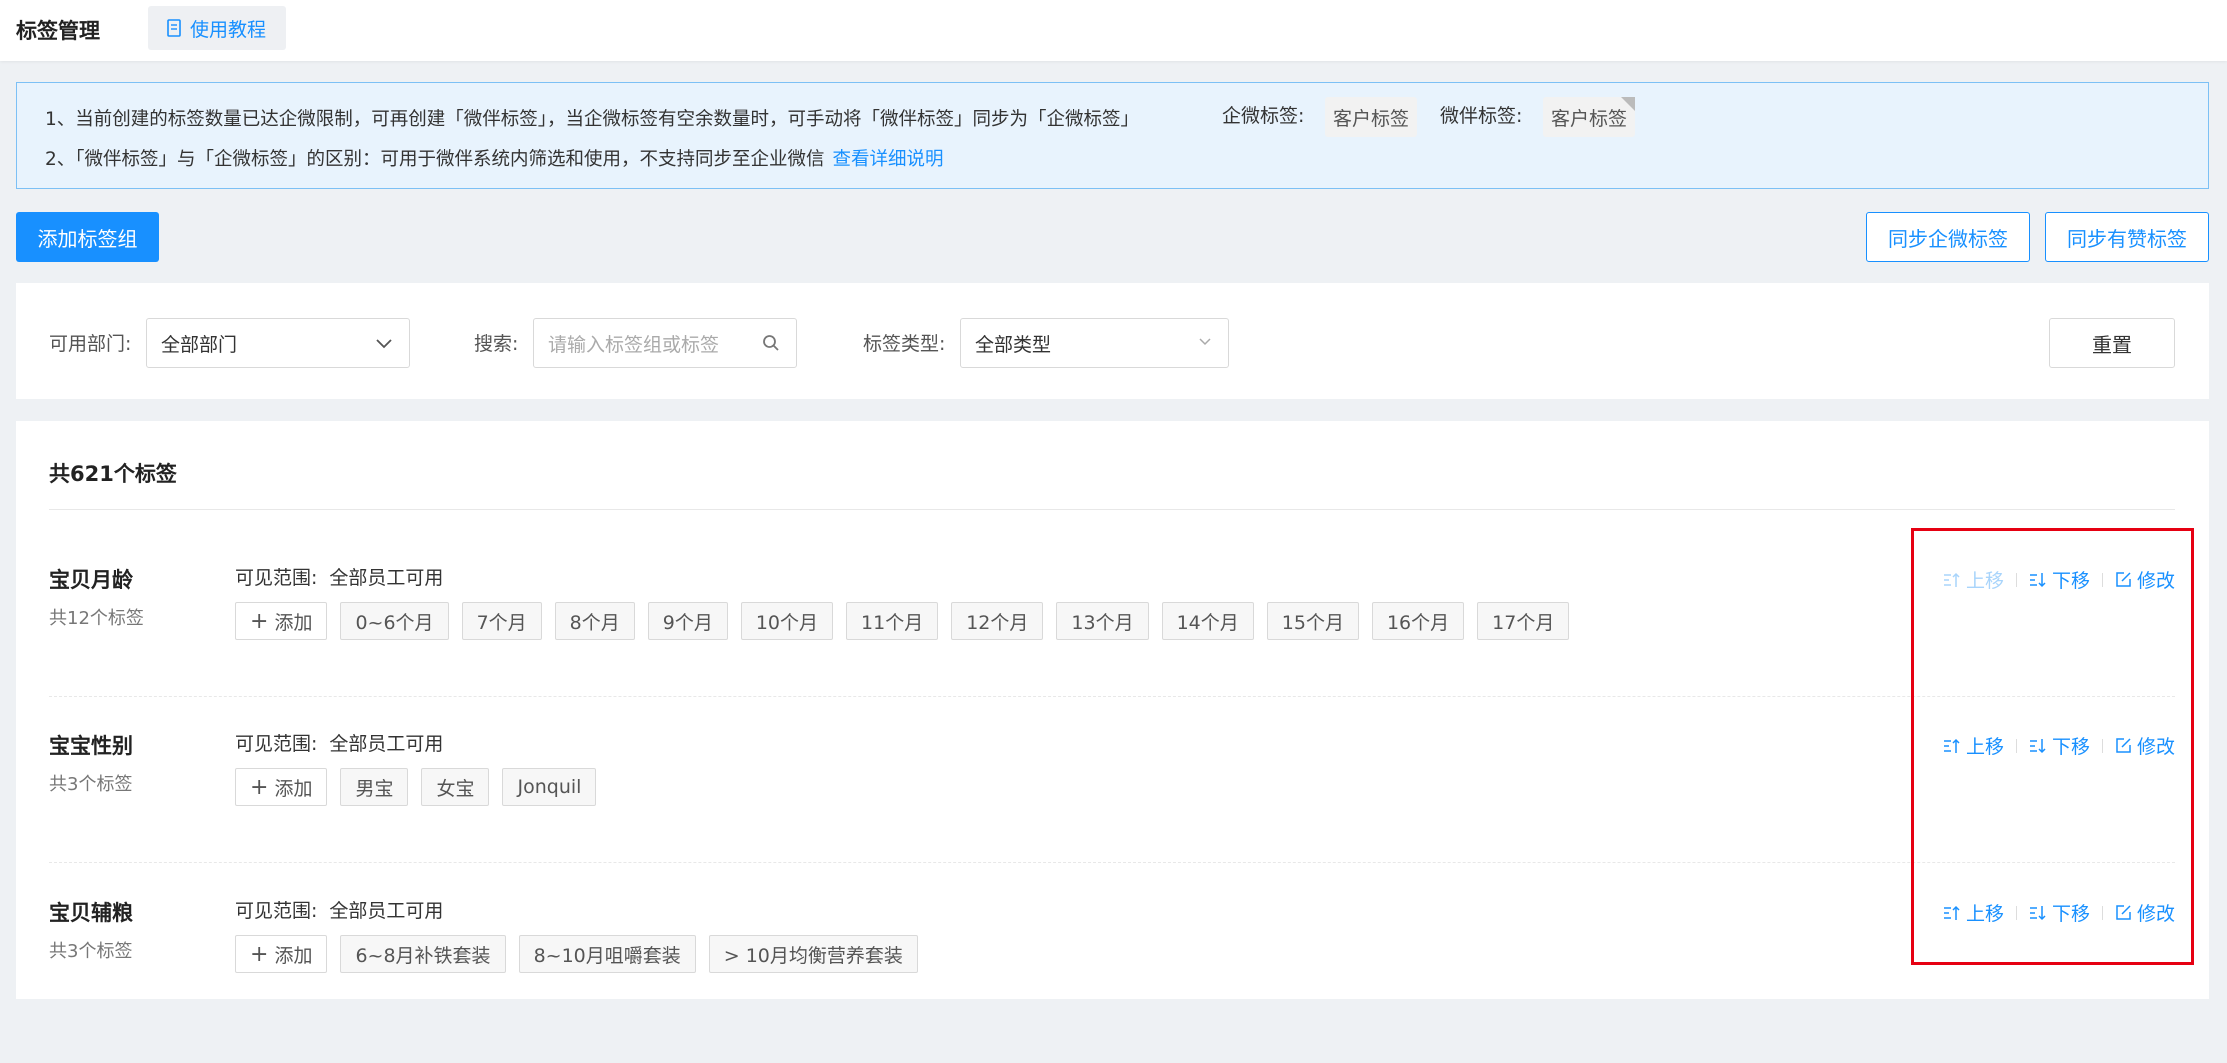 Image resolution: width=2227 pixels, height=1063 pixels. What do you see at coordinates (687, 621) in the screenshot?
I see `tag-chip: 9个月` at bounding box center [687, 621].